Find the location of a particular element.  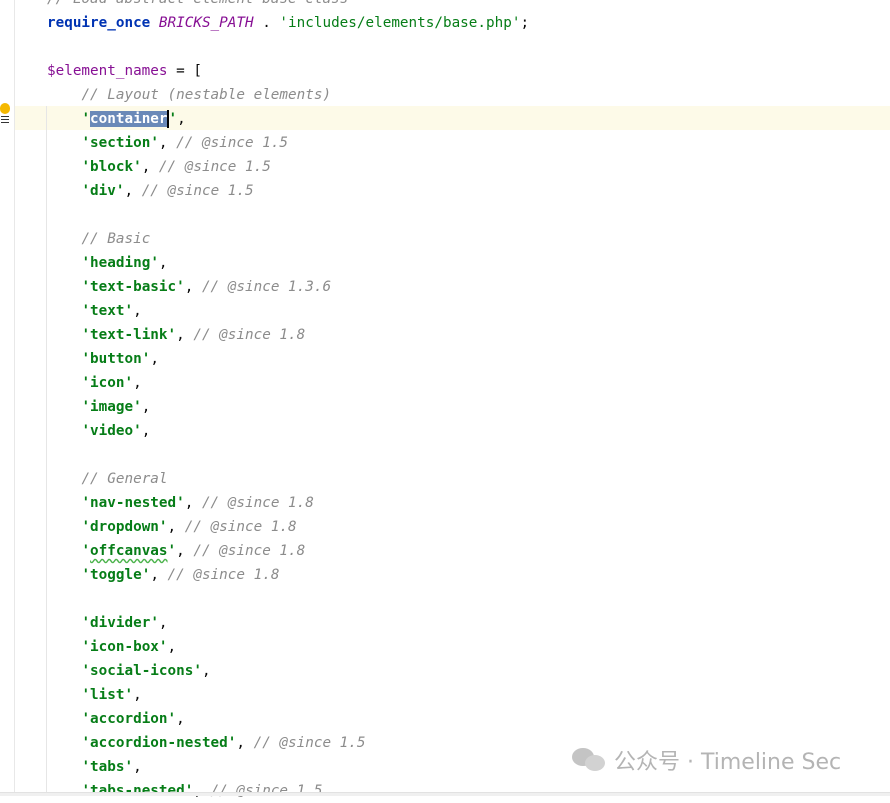

constant-token: BRICKS_PATH is located at coordinates (206, 23).